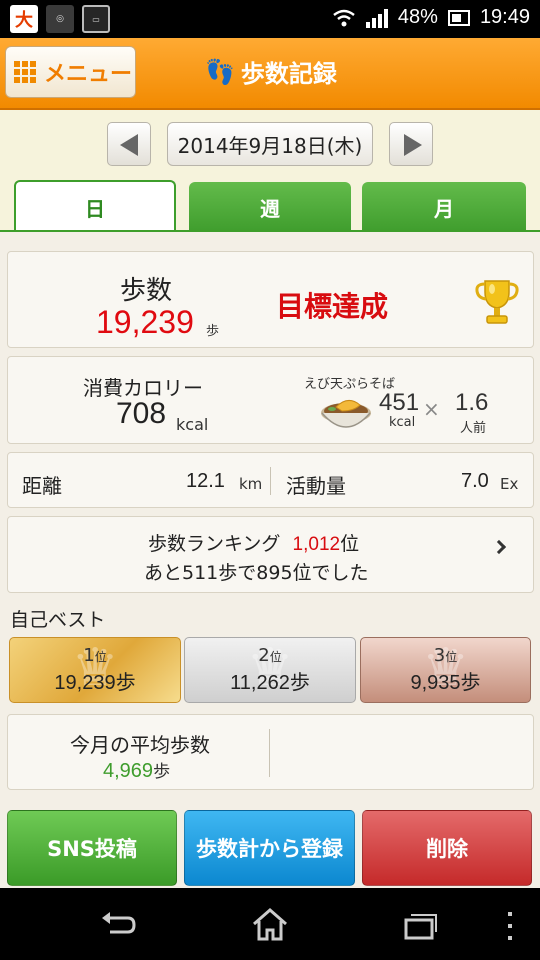  Describe the element at coordinates (213, 331) in the screenshot. I see `steps-unit: 歩` at that location.